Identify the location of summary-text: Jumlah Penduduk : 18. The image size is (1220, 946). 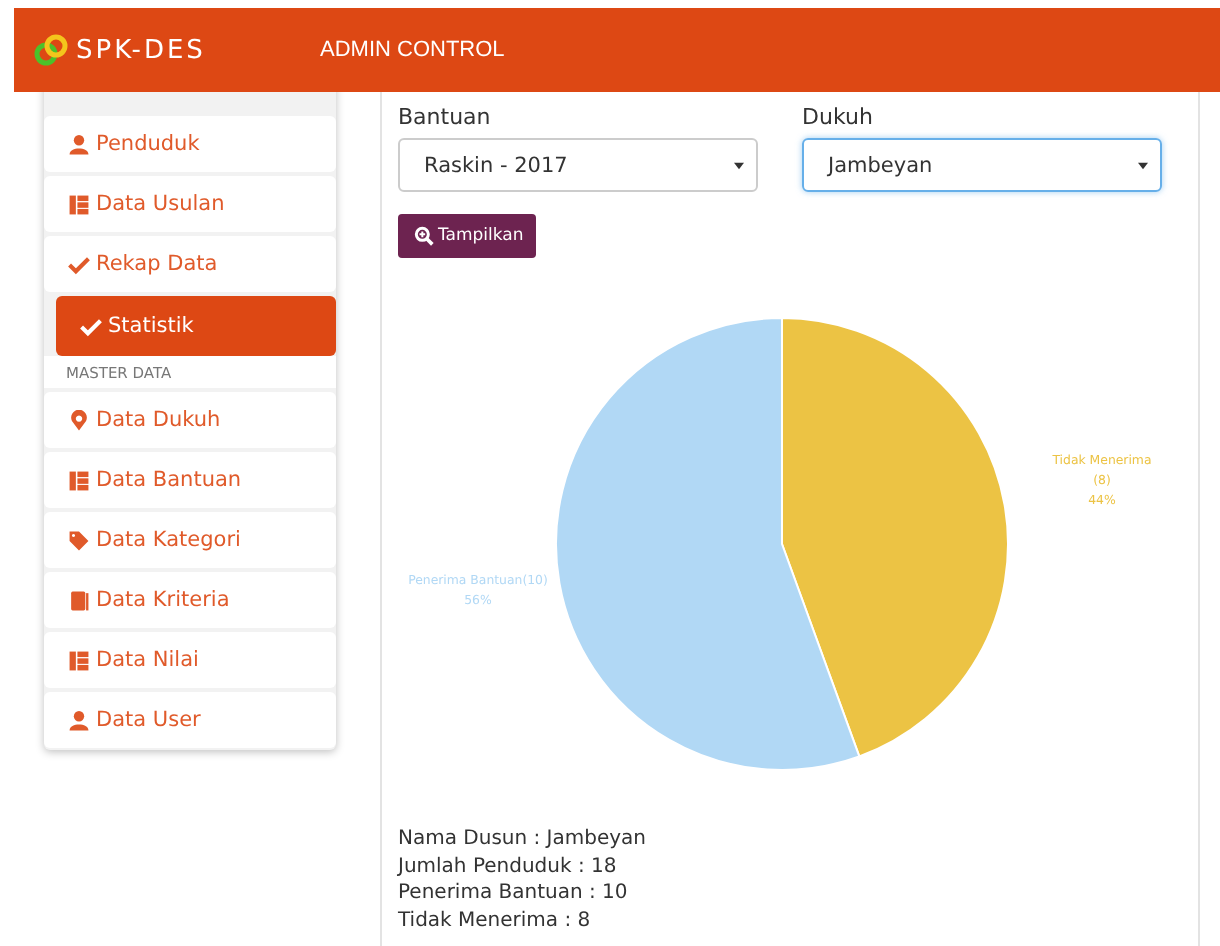
(508, 866).